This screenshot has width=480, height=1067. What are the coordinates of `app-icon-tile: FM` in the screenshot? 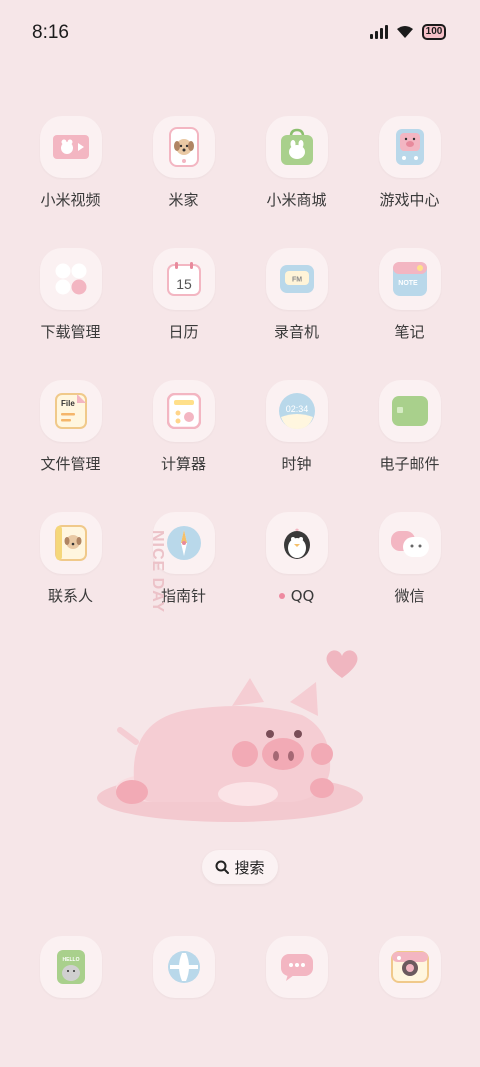 It's located at (296, 279).